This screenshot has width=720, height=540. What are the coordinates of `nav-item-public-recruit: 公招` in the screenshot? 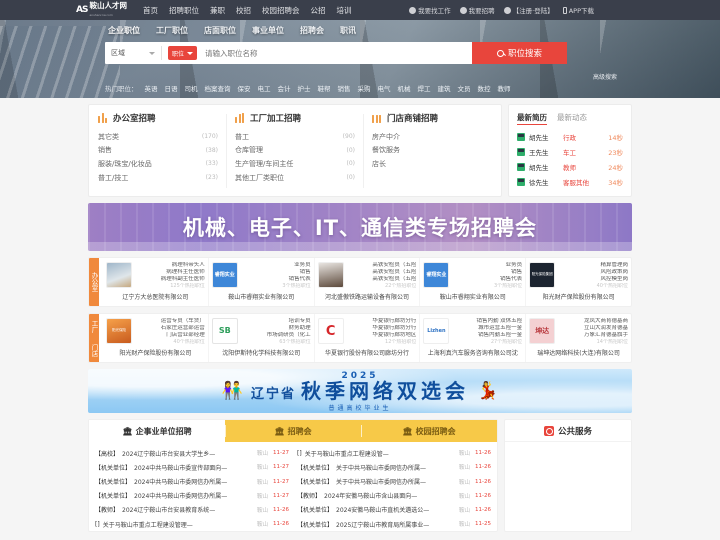 It's located at (317, 10).